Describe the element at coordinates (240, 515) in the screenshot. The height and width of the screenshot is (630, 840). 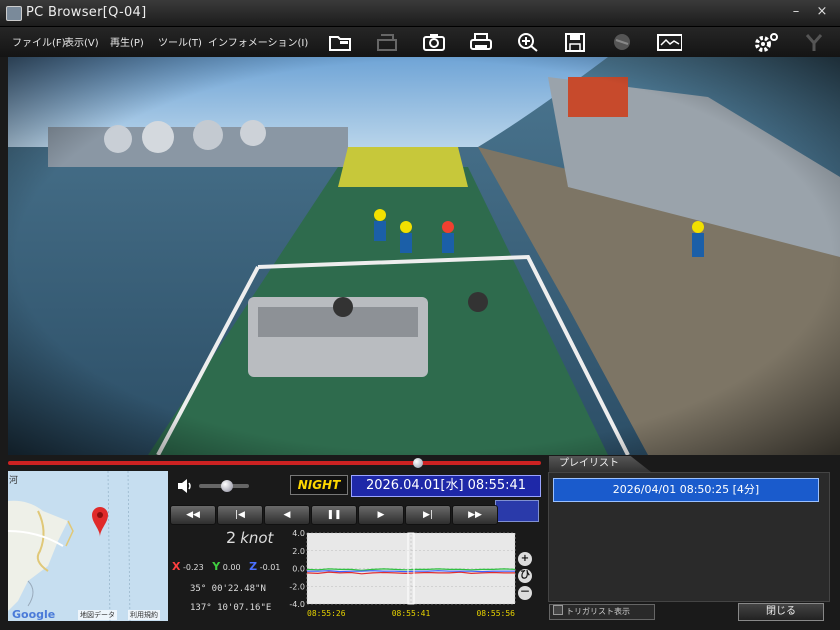
I see `skip-back-button: |◀` at that location.